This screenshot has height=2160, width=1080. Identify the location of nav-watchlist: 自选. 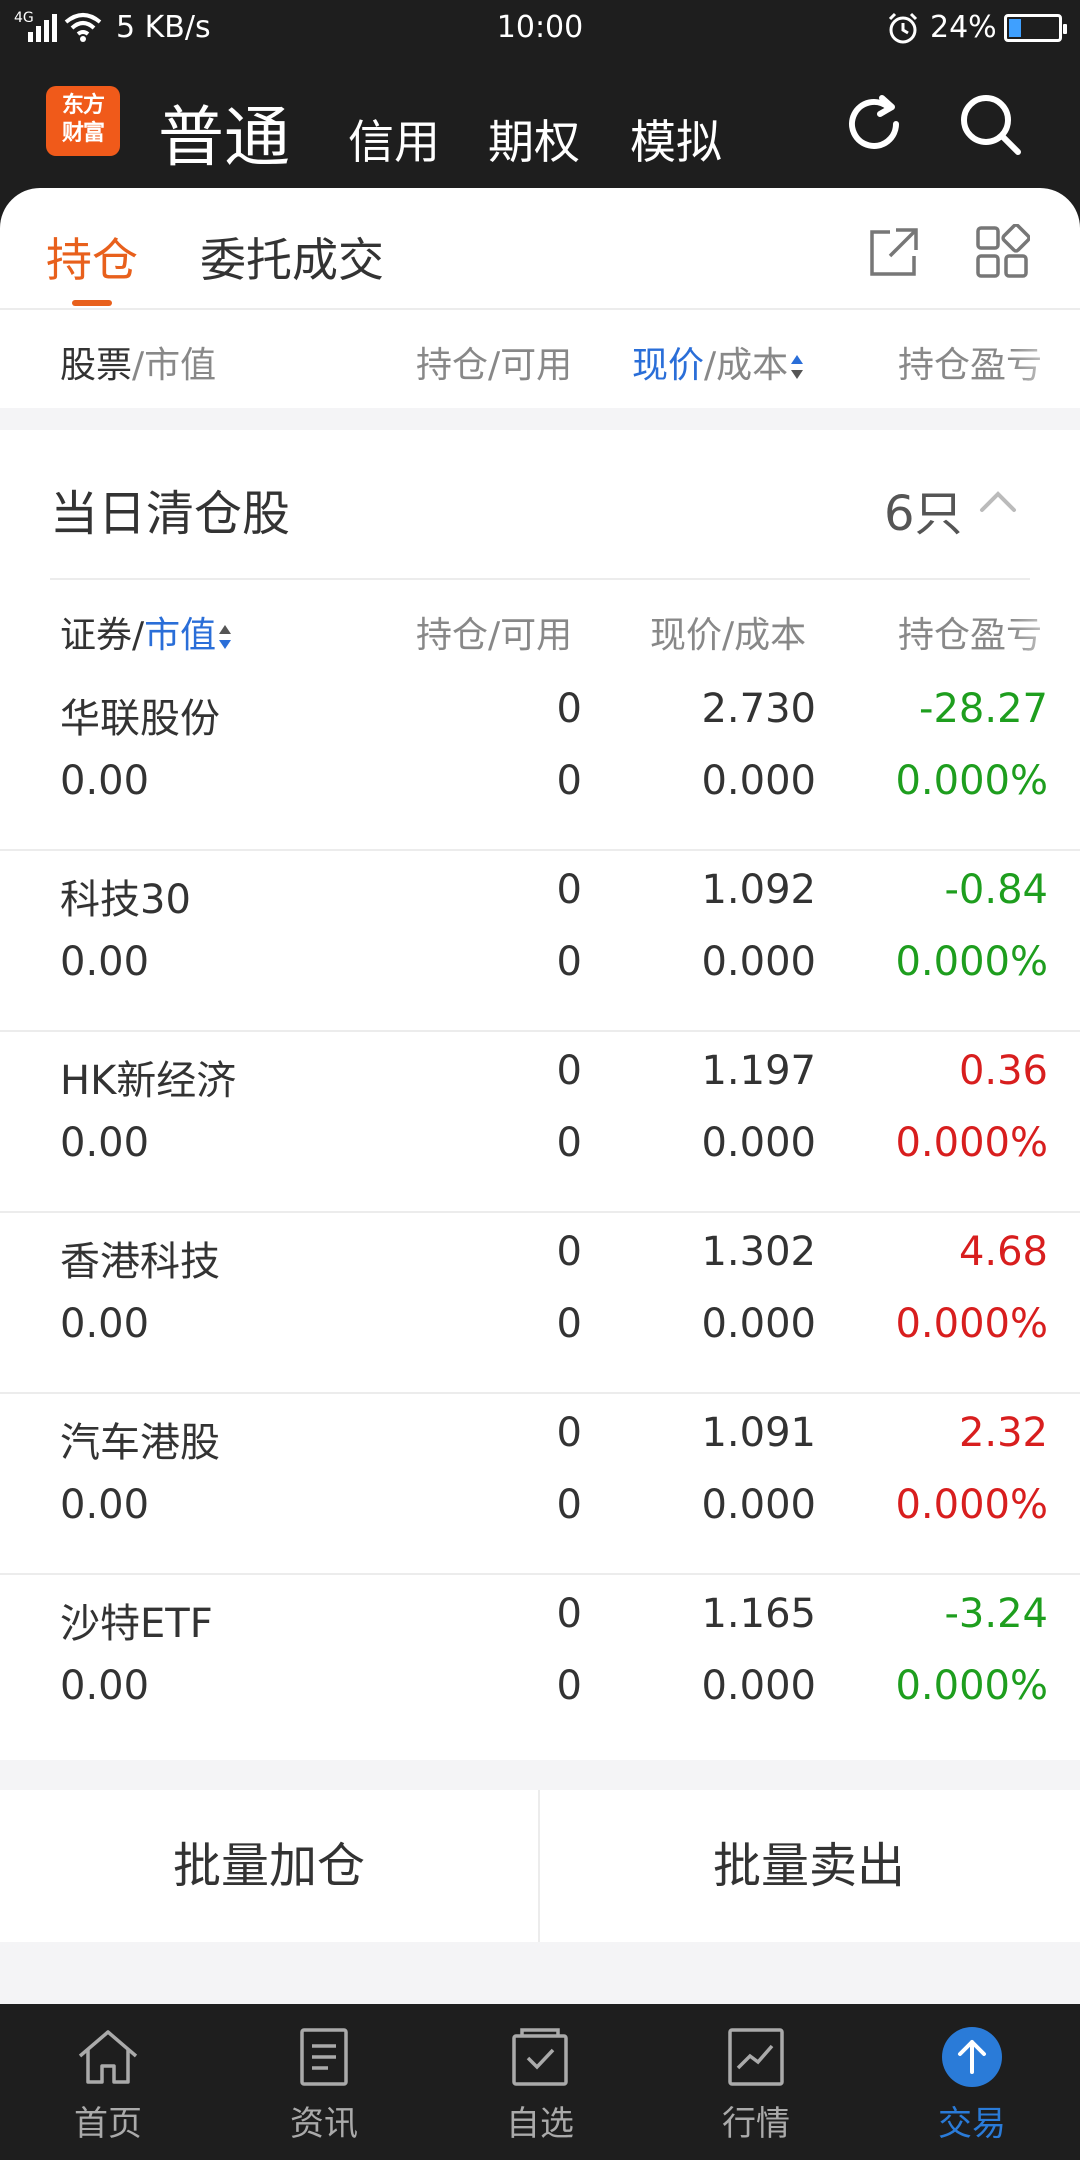
(540, 2082).